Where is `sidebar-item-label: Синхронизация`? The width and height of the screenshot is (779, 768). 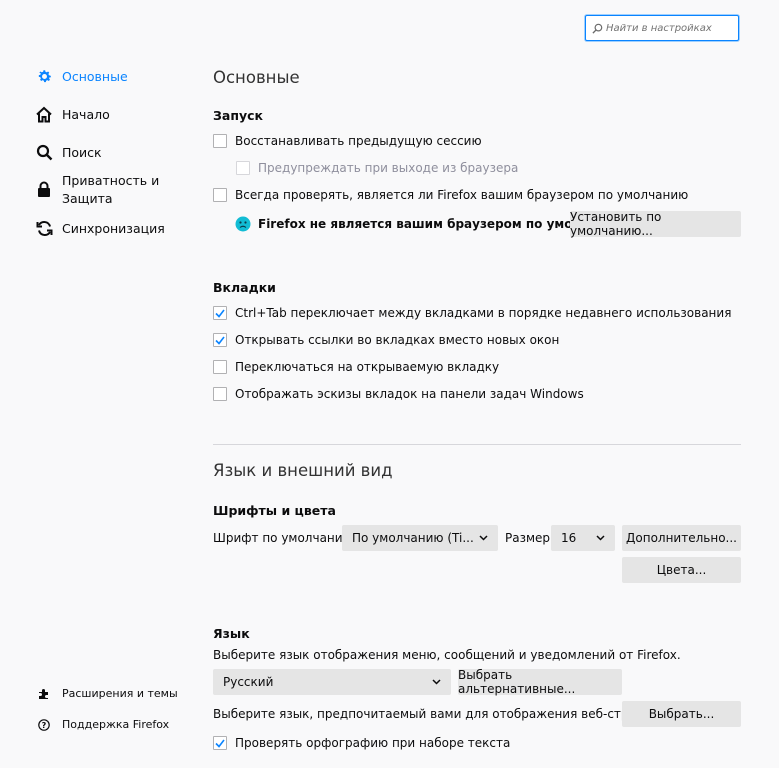
sidebar-item-label: Синхронизация is located at coordinates (113, 228).